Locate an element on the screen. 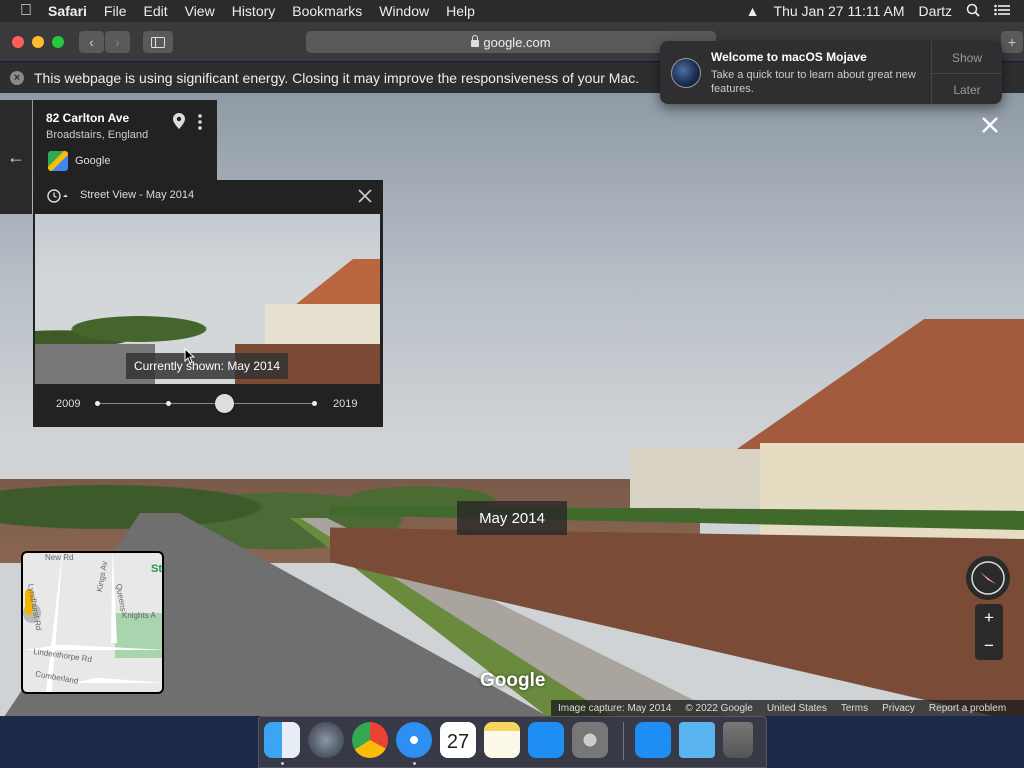 The width and height of the screenshot is (1024, 768). lock-icon is located at coordinates (475, 40).